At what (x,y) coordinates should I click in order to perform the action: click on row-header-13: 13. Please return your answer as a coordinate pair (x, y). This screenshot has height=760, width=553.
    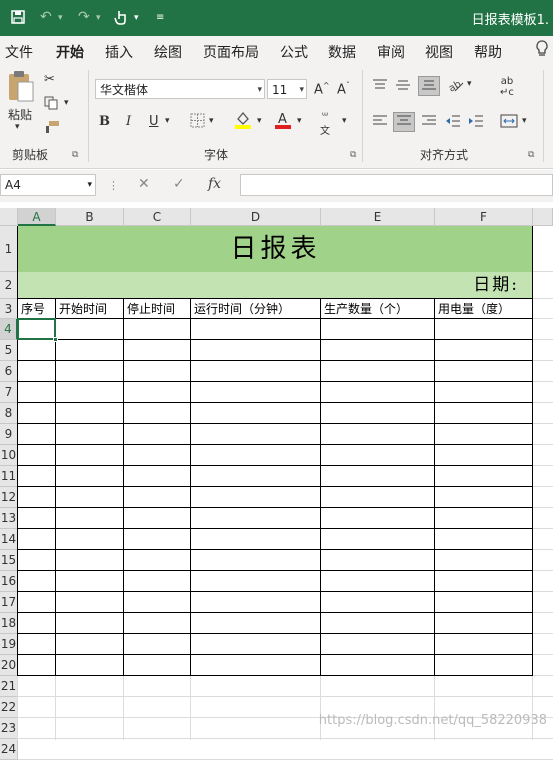
    Looking at the image, I should click on (9, 518).